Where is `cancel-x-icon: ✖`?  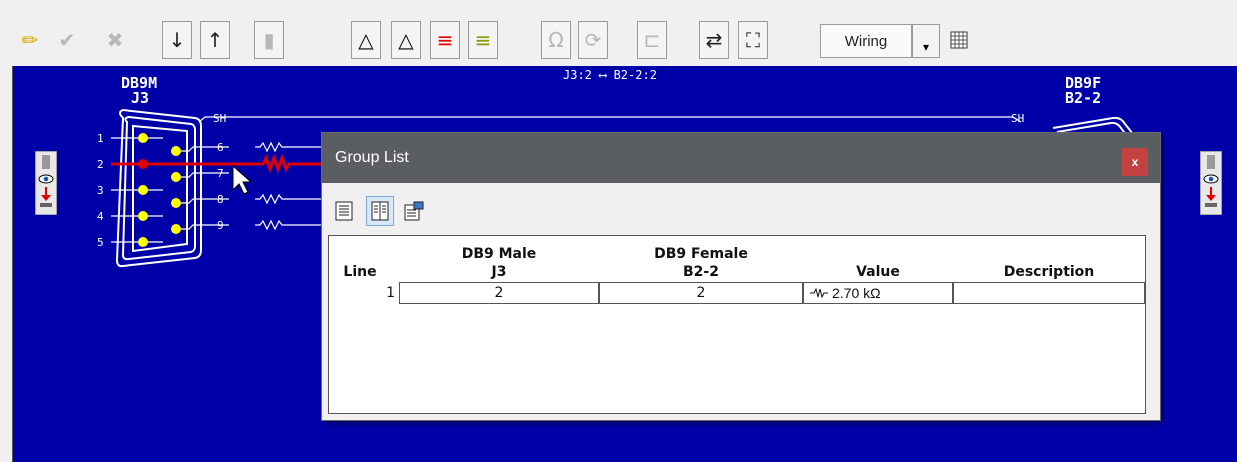
cancel-x-icon: ✖ is located at coordinates (115, 40).